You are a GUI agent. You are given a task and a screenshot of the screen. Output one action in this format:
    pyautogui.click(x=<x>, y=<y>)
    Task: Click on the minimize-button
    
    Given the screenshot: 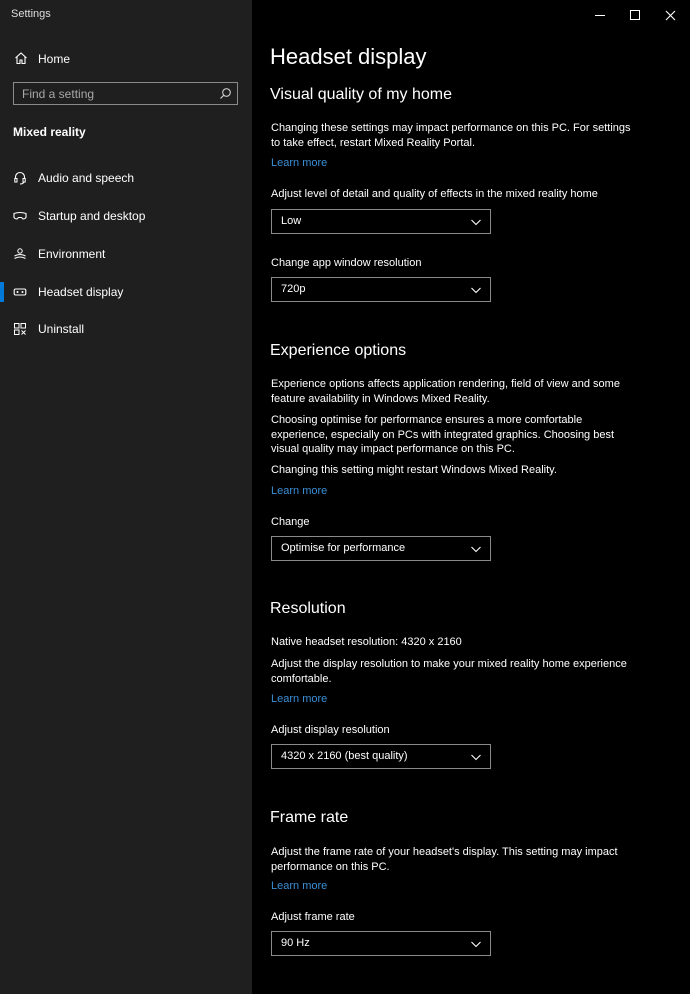 What is the action you would take?
    pyautogui.click(x=600, y=15)
    